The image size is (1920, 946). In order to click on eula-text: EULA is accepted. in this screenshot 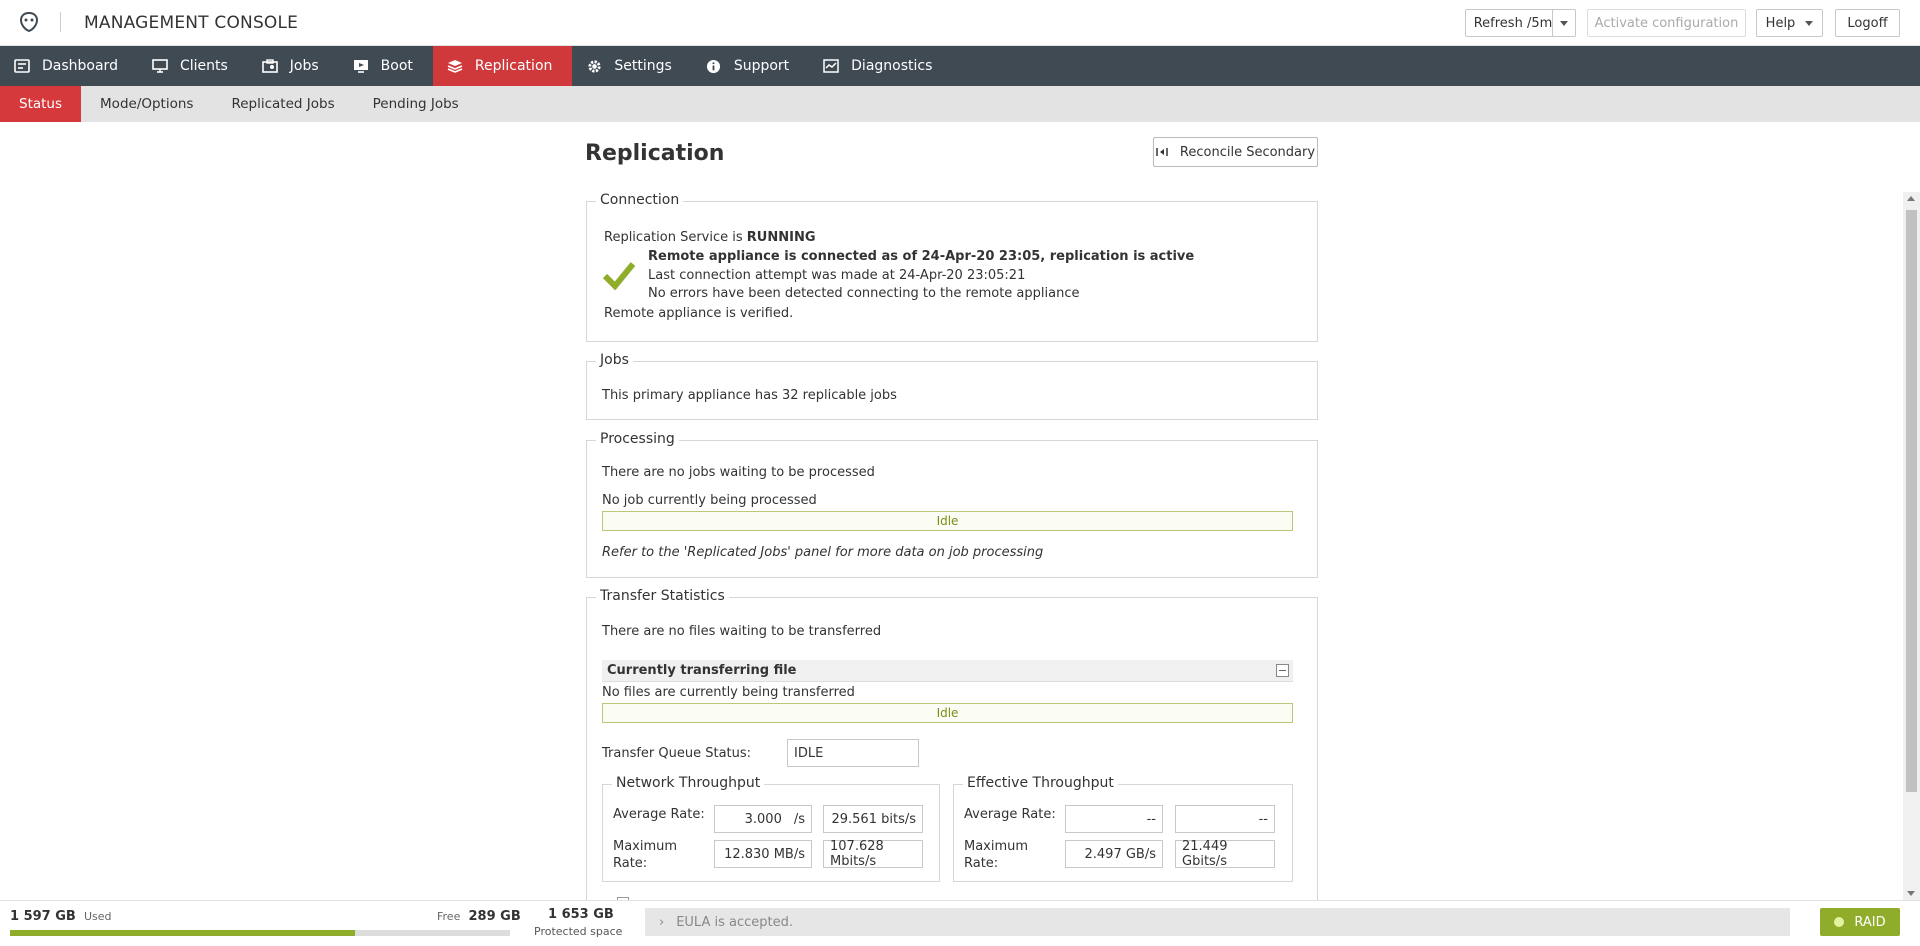, I will do `click(735, 922)`.